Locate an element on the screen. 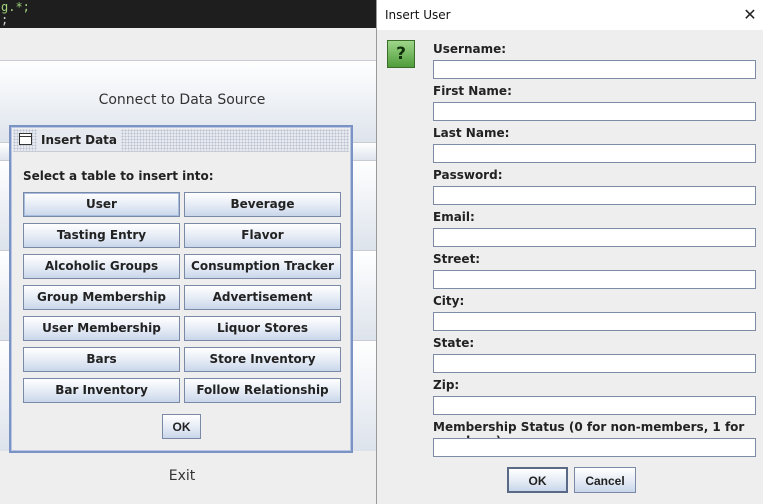  state-field is located at coordinates (594, 363).